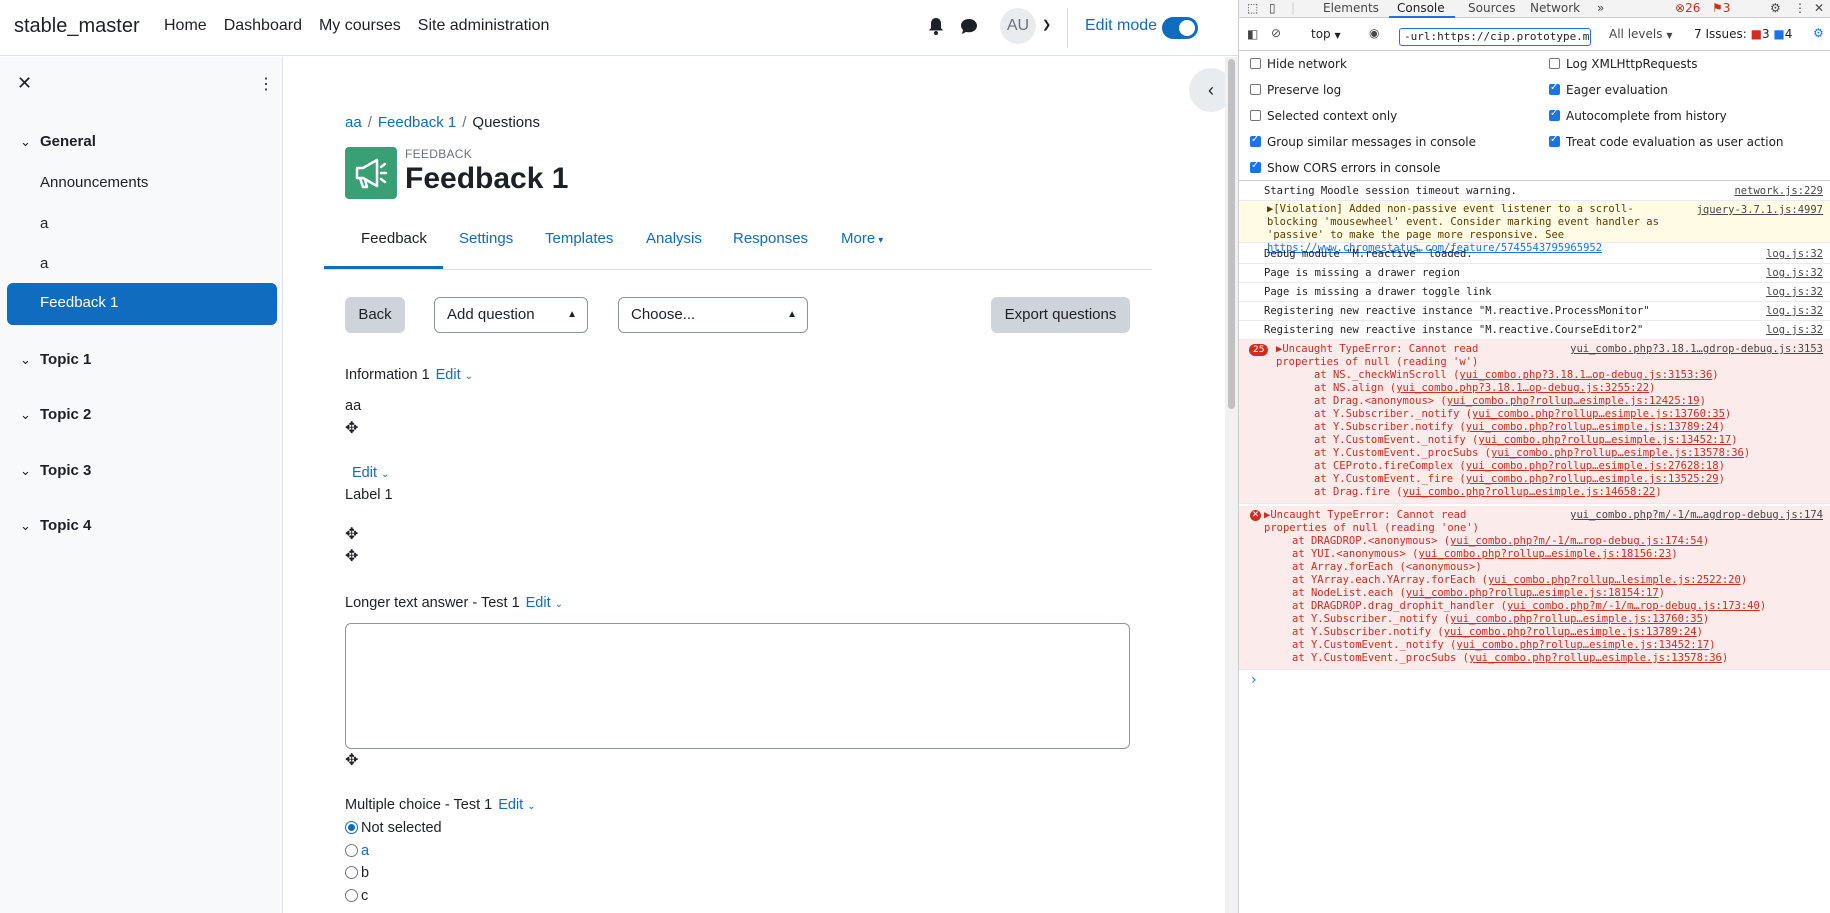 Image resolution: width=1830 pixels, height=913 pixels. I want to click on activity-a-2: a, so click(44, 263).